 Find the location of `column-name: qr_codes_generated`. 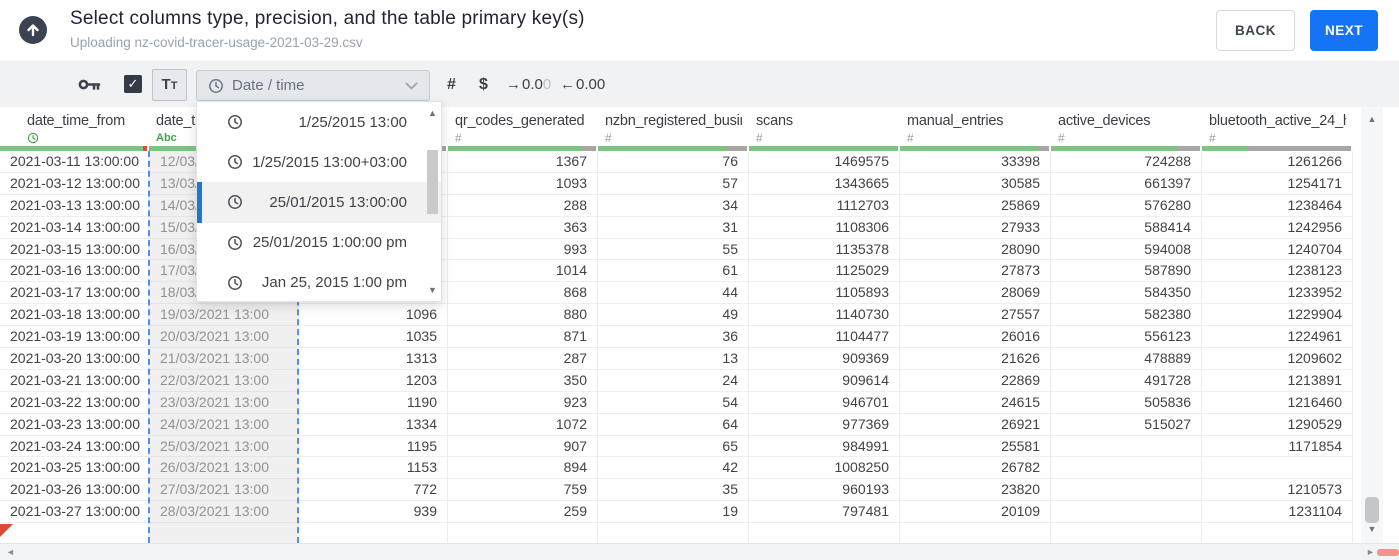

column-name: qr_codes_generated is located at coordinates (520, 121).